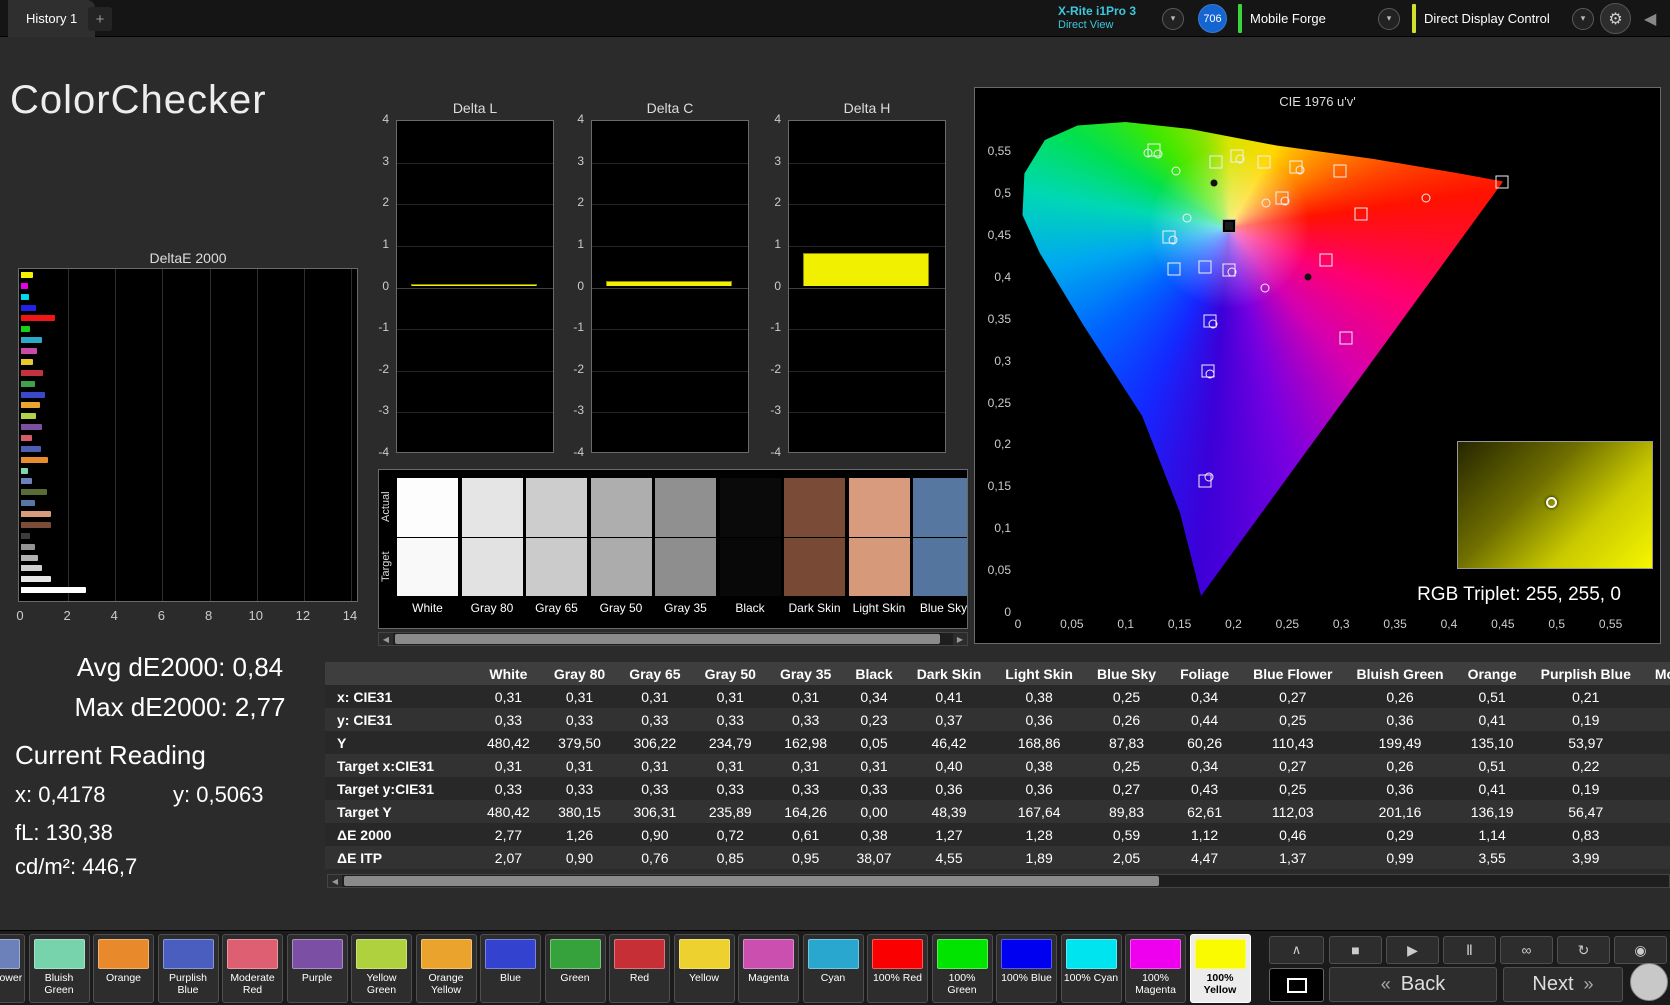 Image resolution: width=1670 pixels, height=1005 pixels. I want to click on swatch-scrollbar: ◀ ▶, so click(673, 639).